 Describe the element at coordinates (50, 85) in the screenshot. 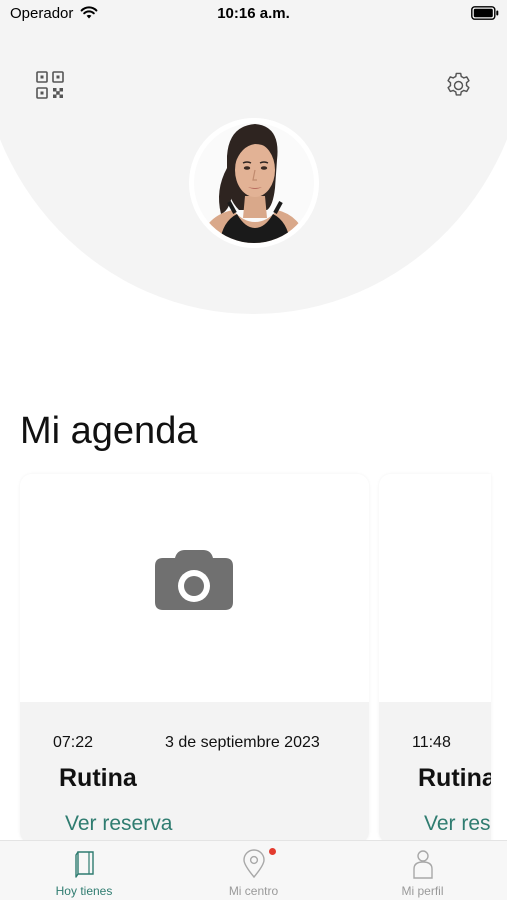

I see `qr-code-icon` at that location.